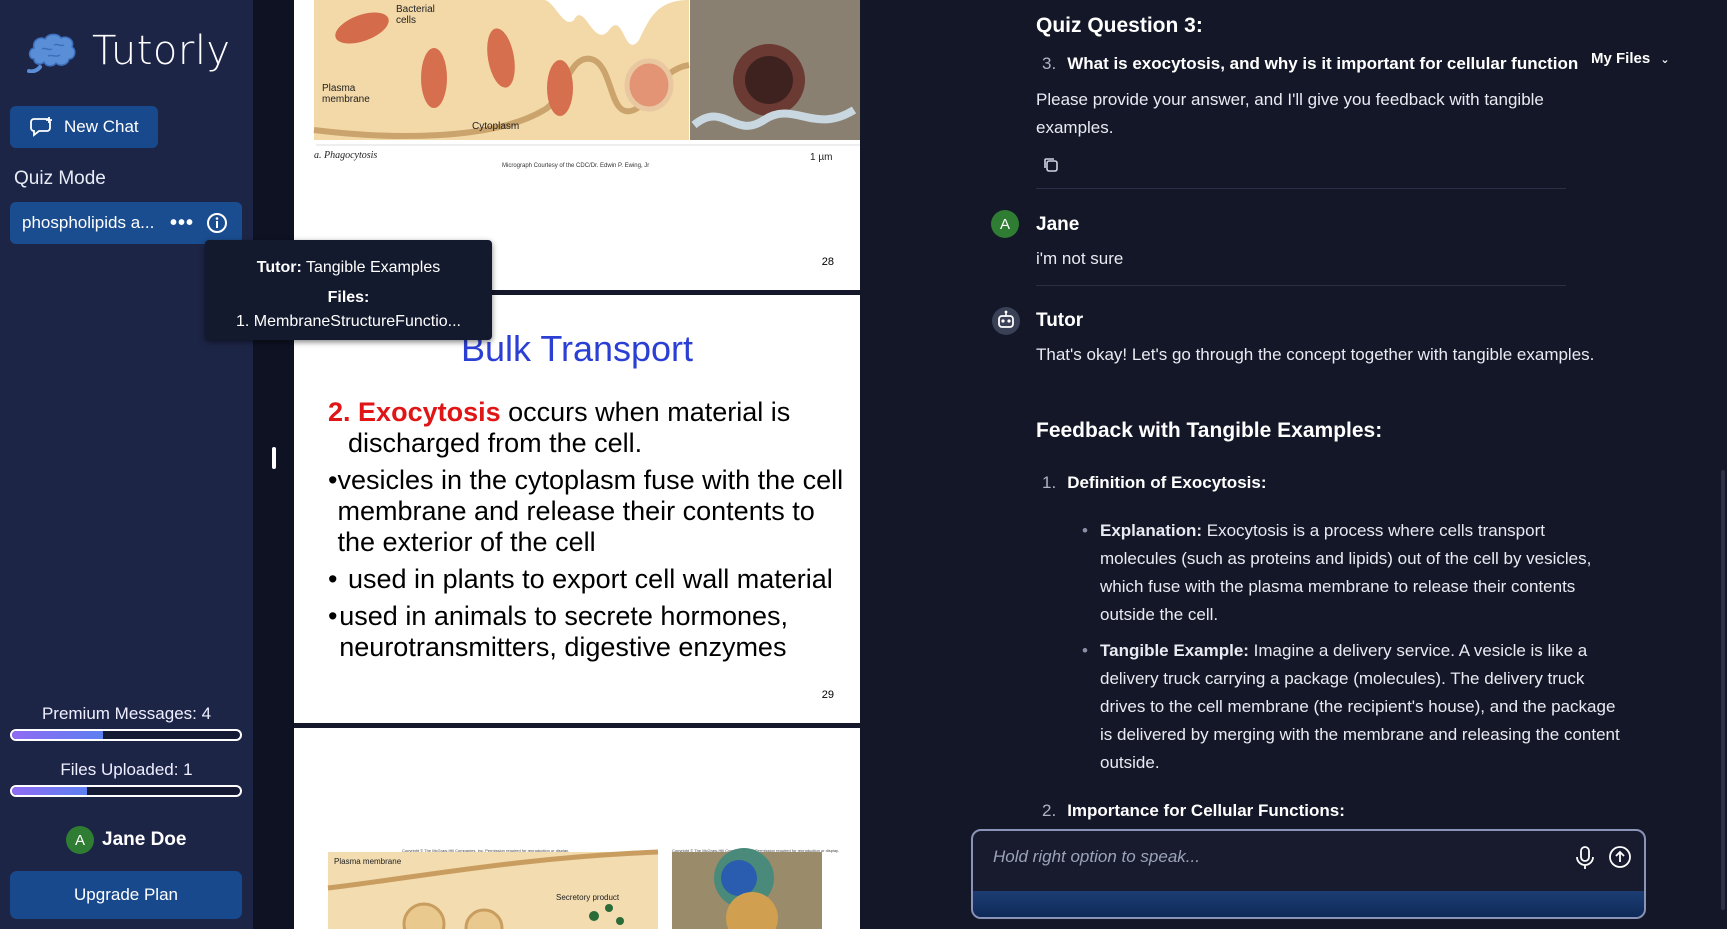 The height and width of the screenshot is (929, 1727). Describe the element at coordinates (101, 126) in the screenshot. I see `new-chat-label: New Chat` at that location.